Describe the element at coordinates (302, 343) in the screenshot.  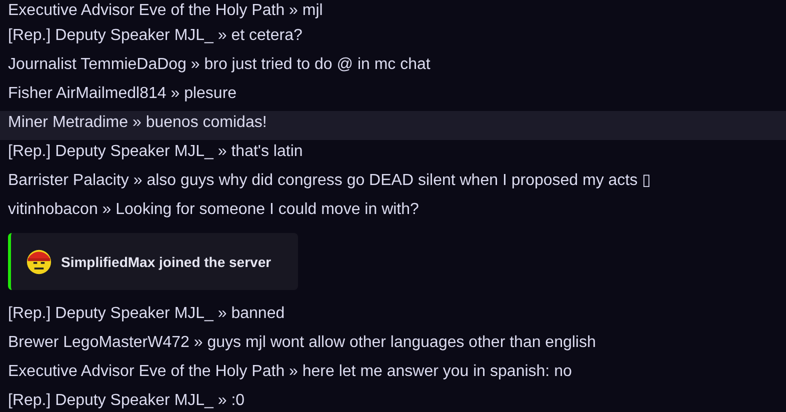
I see `chat-message: Brewer LegoMasterW472 » guys mjl wont allow other languages other than english` at that location.